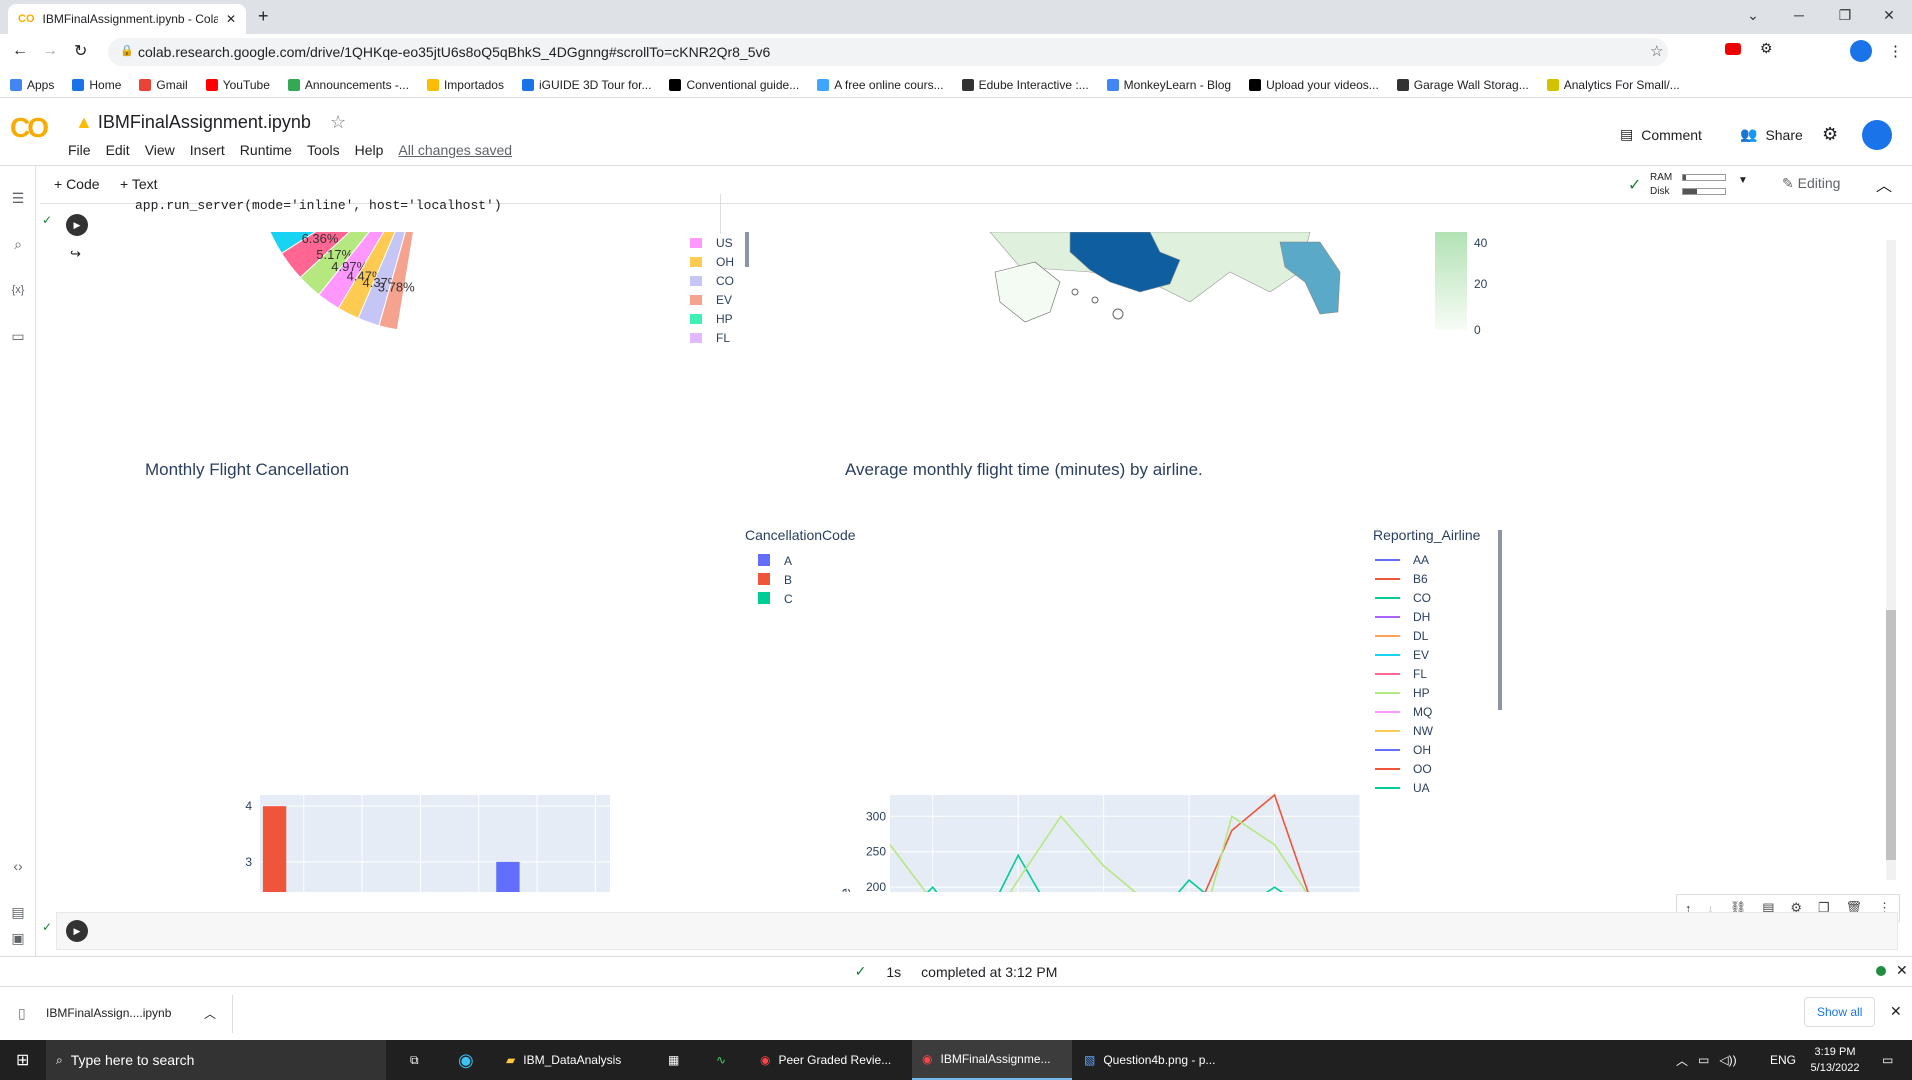 This screenshot has height=1080, width=1912. What do you see at coordinates (216, 1060) in the screenshot?
I see `taskbar-search: ⌕ Type here to search` at bounding box center [216, 1060].